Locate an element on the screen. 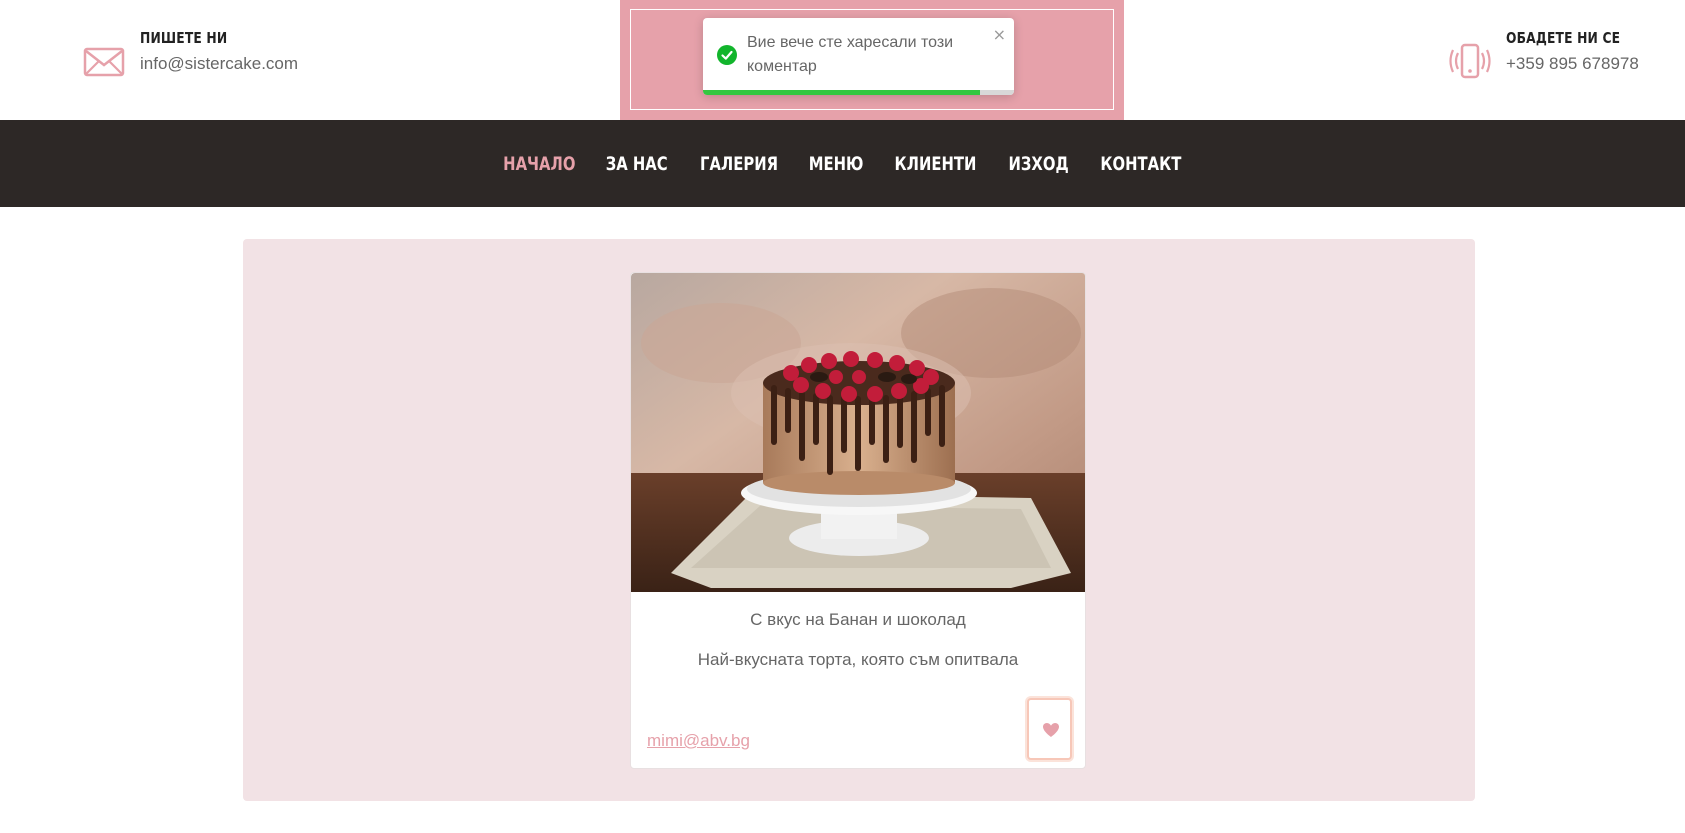  nav-item-logout: ИЗХОД is located at coordinates (1038, 164).